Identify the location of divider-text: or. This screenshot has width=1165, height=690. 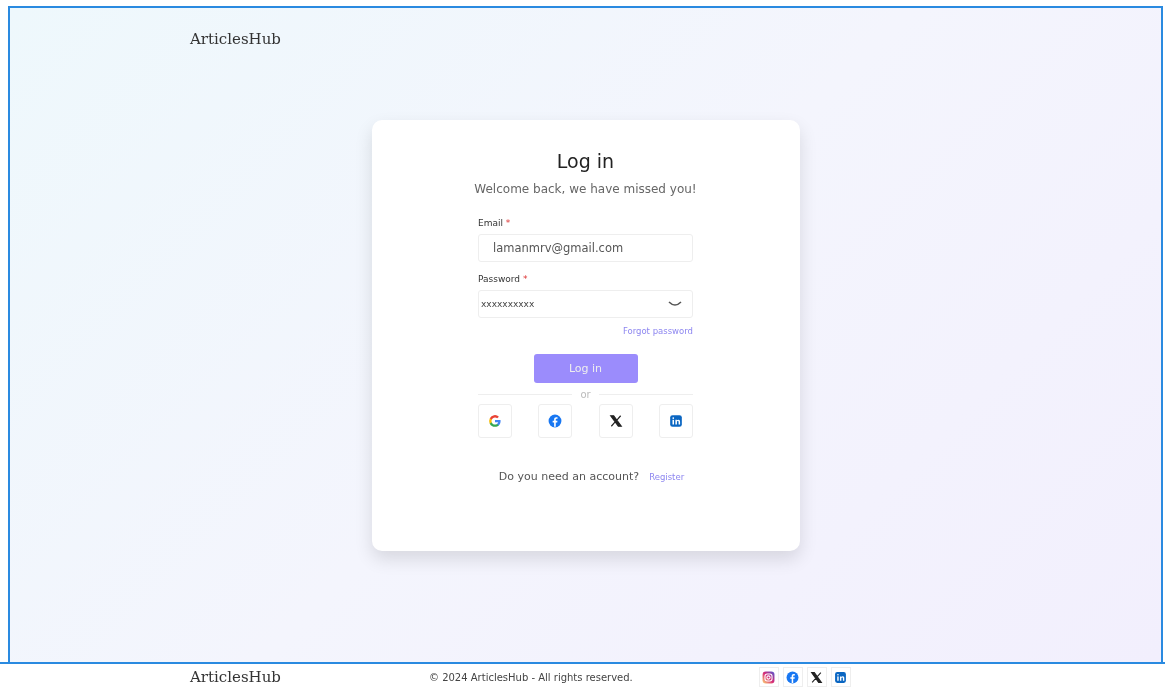
(585, 394).